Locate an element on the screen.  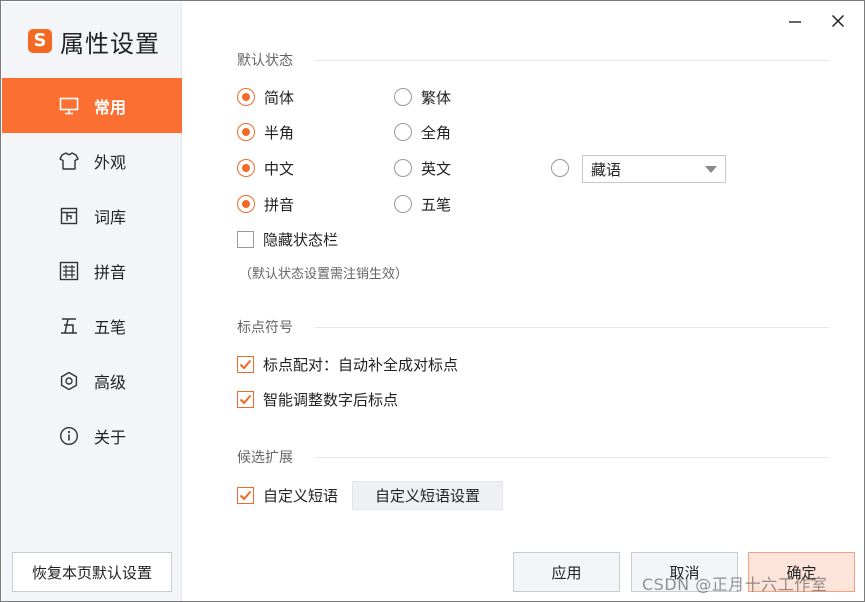
minimize-button is located at coordinates (795, 21).